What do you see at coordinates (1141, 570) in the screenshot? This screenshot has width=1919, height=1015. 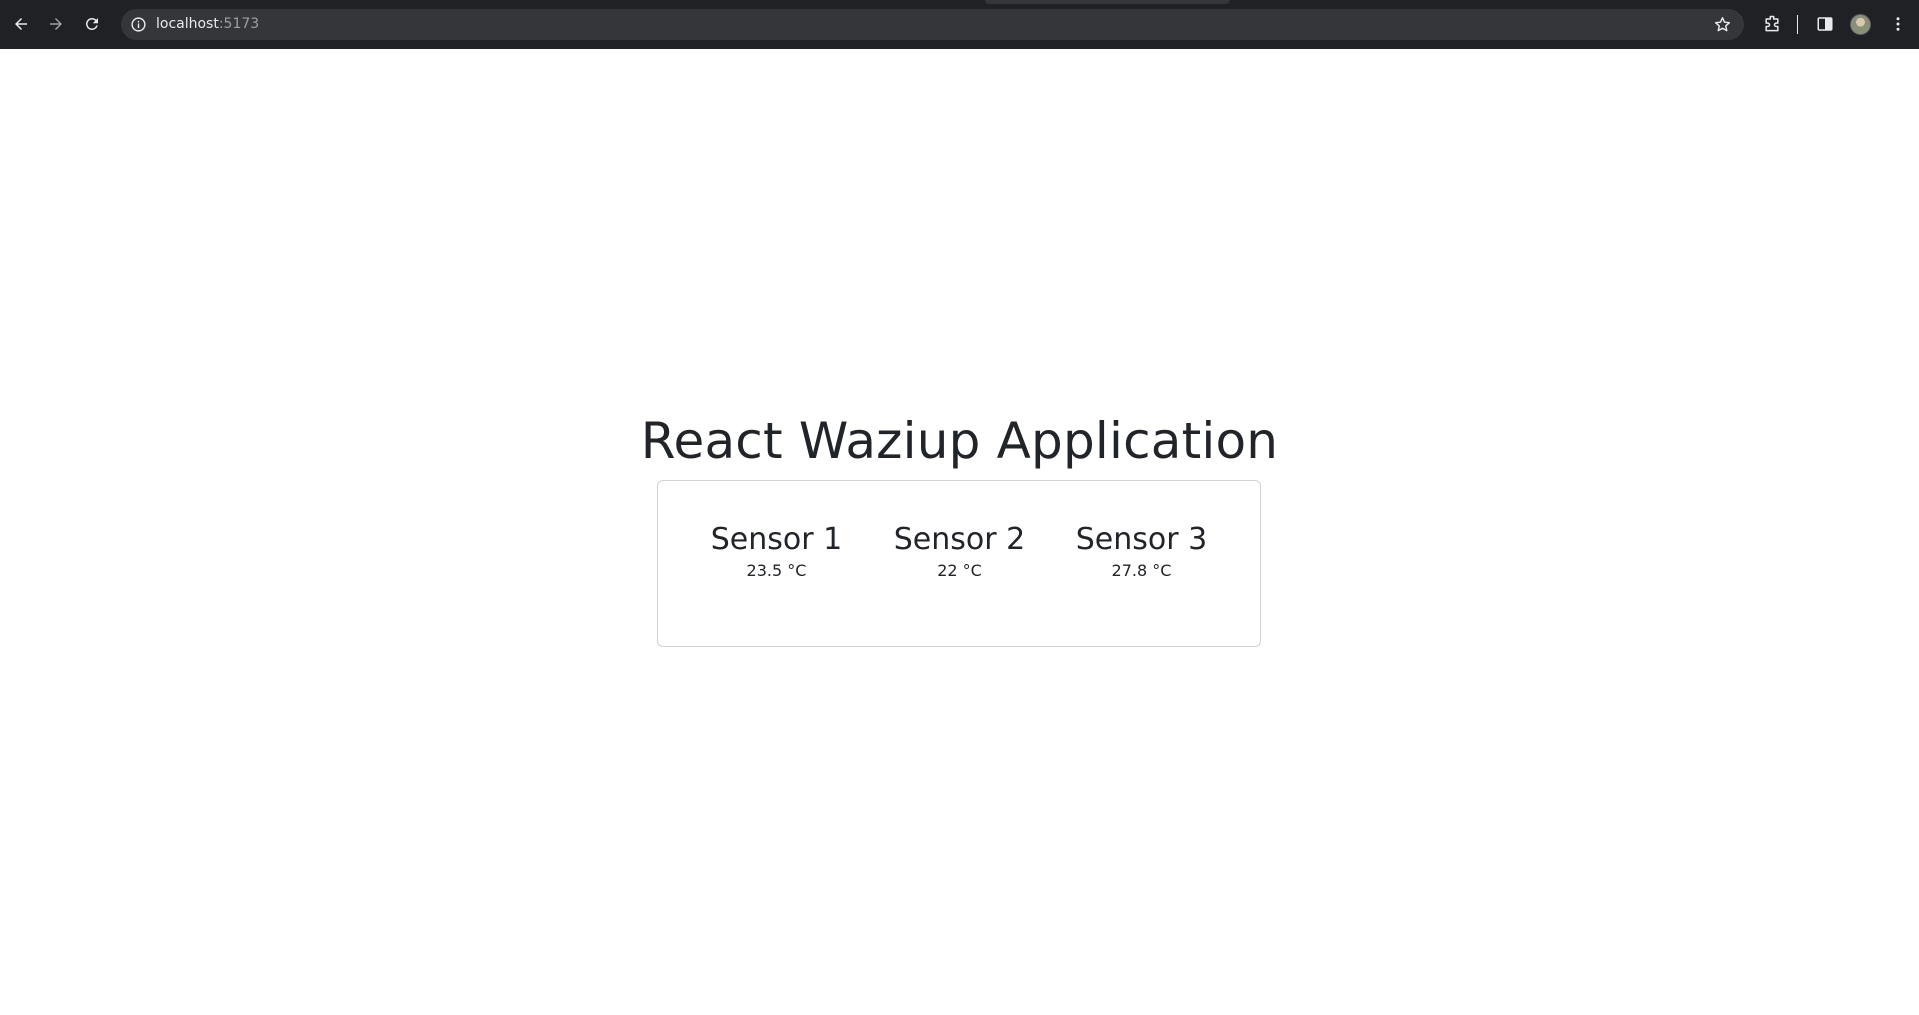 I see `sensor-value: 27.8 °C` at bounding box center [1141, 570].